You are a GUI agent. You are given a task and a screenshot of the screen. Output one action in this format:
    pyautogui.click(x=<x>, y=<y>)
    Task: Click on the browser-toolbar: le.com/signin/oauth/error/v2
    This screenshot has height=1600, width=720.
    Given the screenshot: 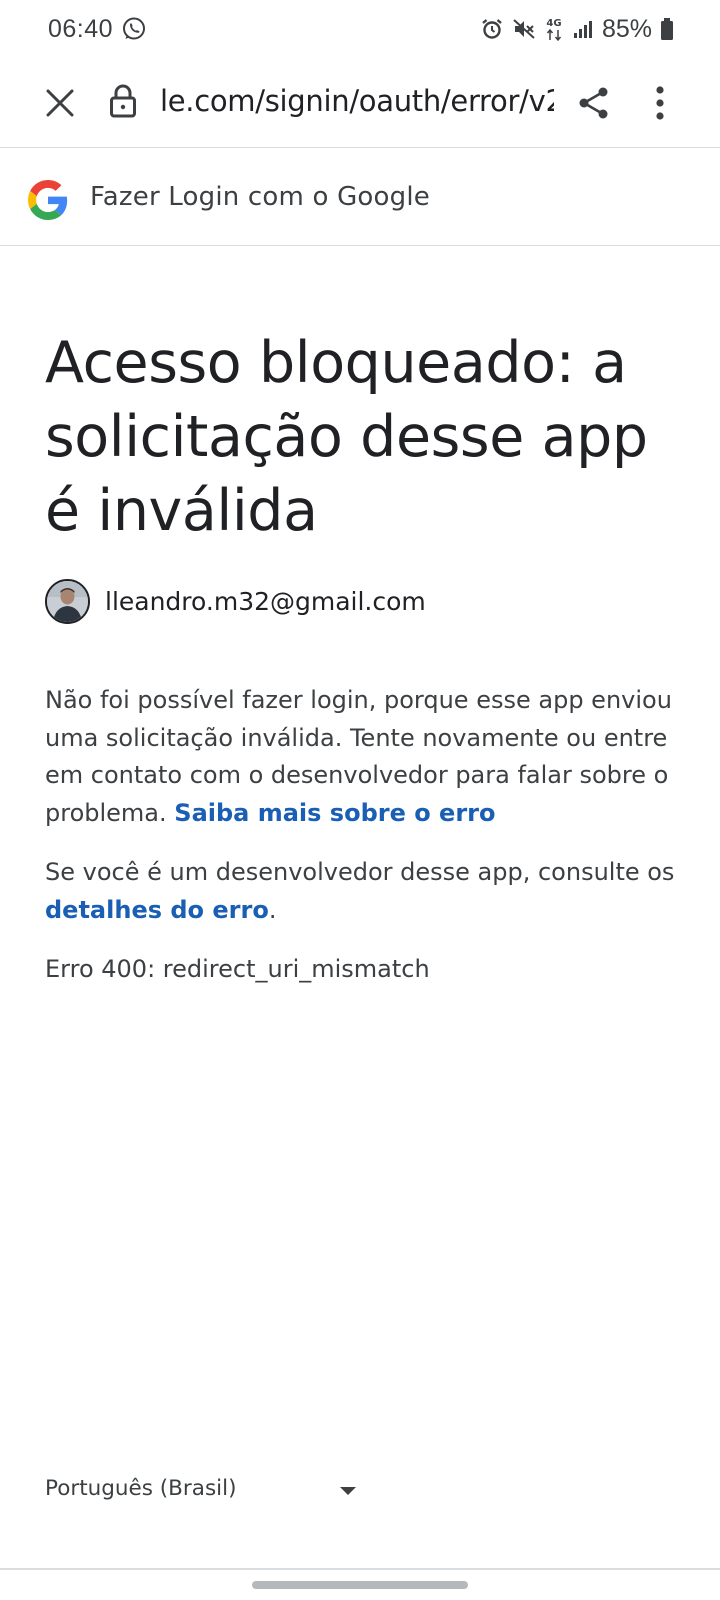 What is the action you would take?
    pyautogui.click(x=360, y=103)
    